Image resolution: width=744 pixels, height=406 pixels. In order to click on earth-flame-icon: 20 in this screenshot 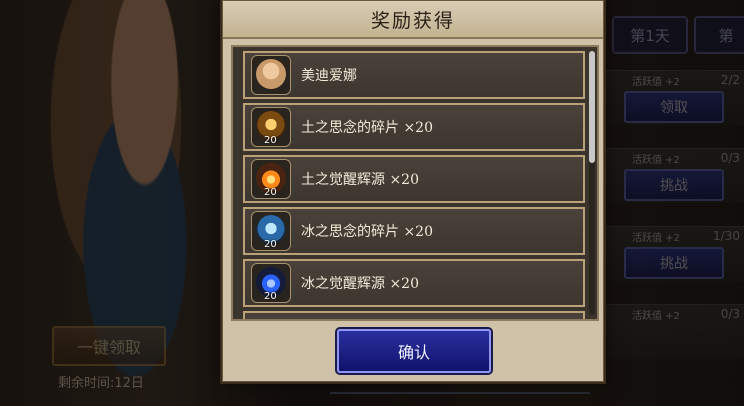, I will do `click(271, 179)`.